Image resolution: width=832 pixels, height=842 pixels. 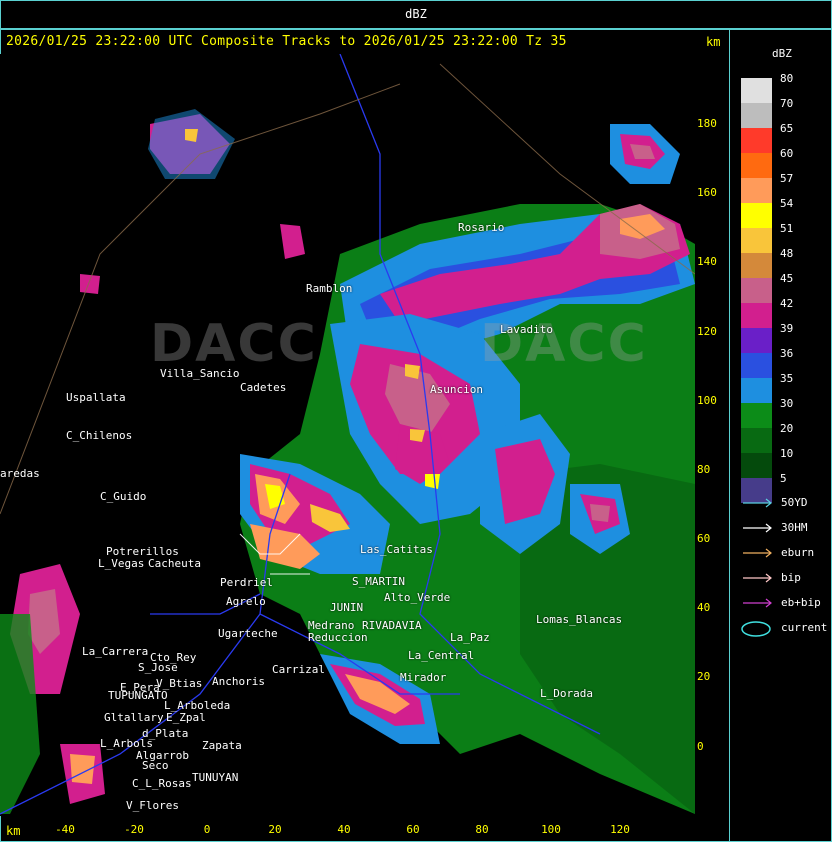 I want to click on legend-swatch-label: 45, so click(x=787, y=278).